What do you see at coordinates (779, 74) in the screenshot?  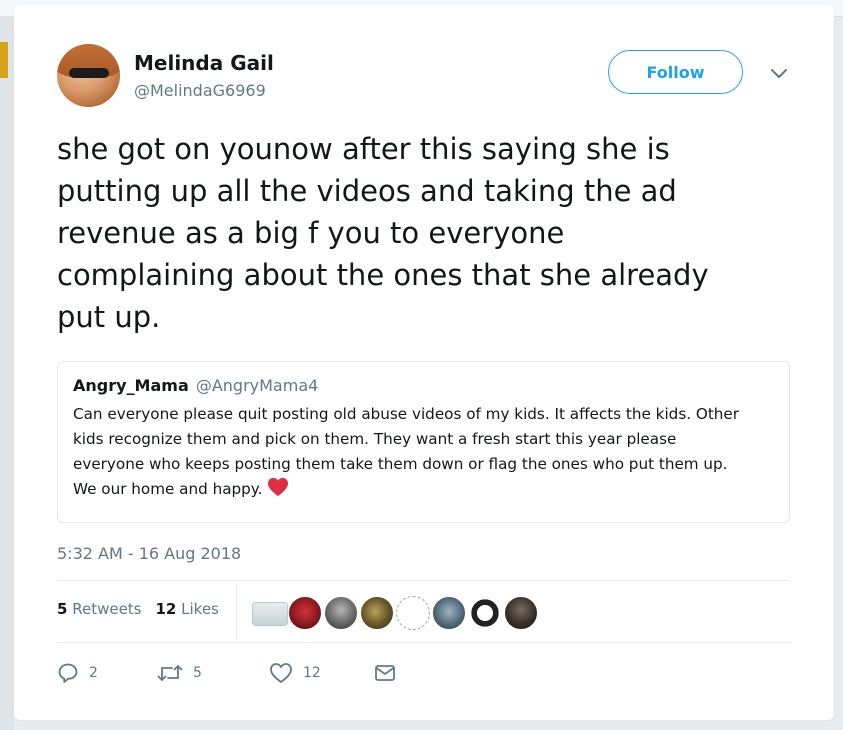 I see `chevron-down-icon` at bounding box center [779, 74].